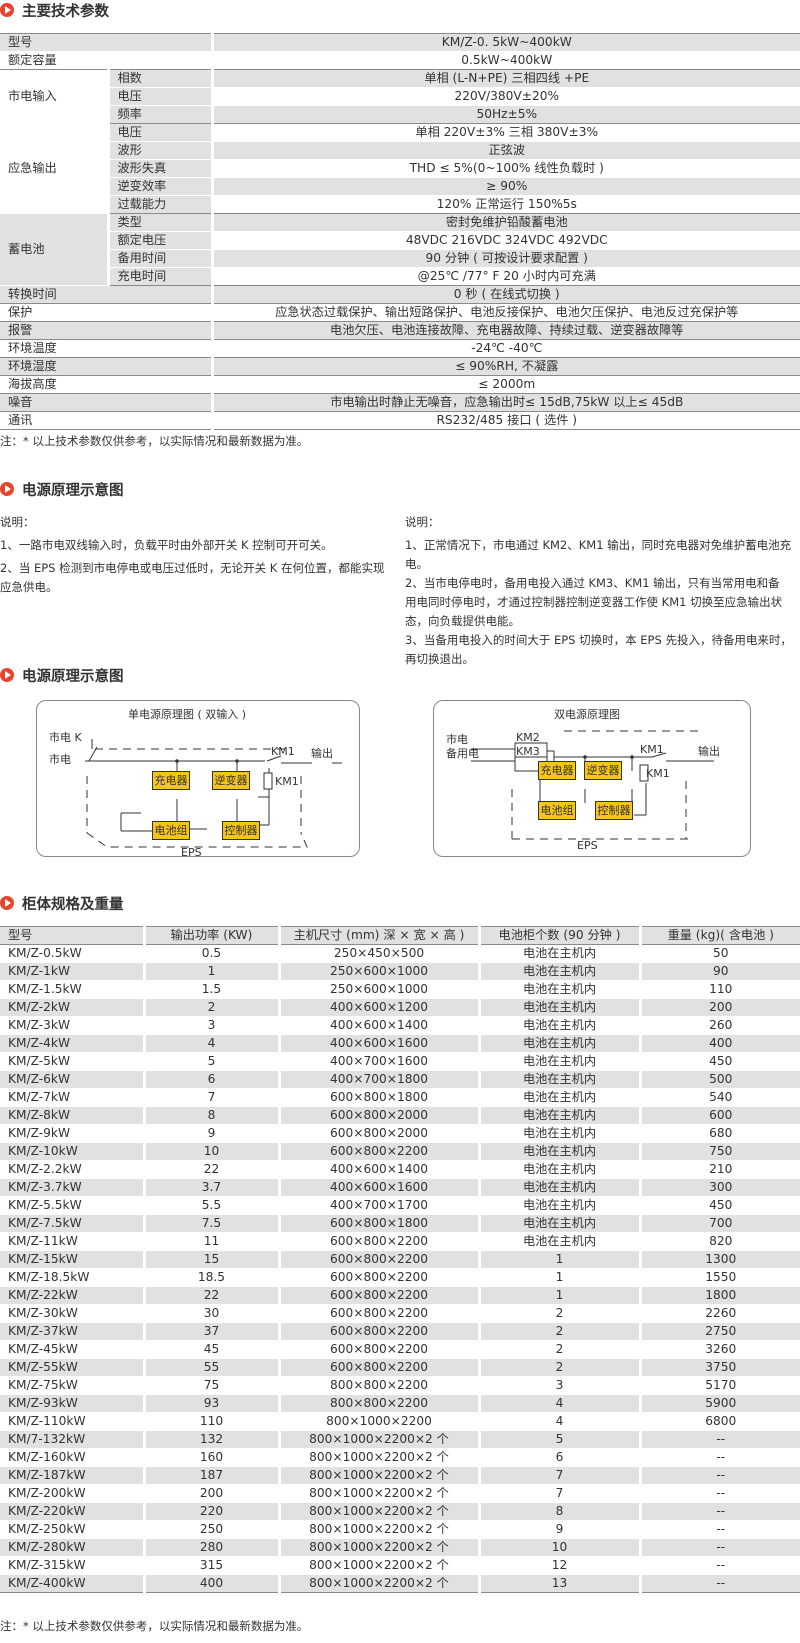  I want to click on spec-label: 型号, so click(106, 42).